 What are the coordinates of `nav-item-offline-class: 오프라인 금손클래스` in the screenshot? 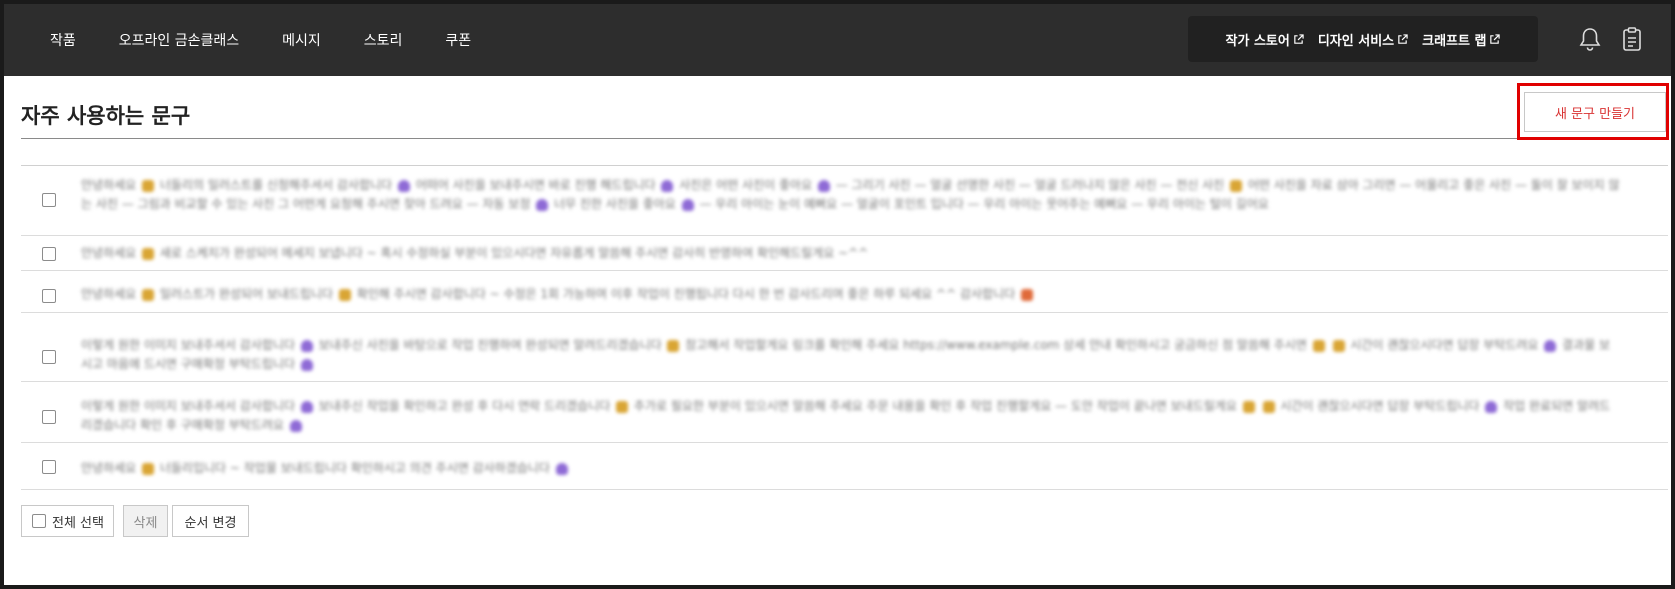 It's located at (179, 40).